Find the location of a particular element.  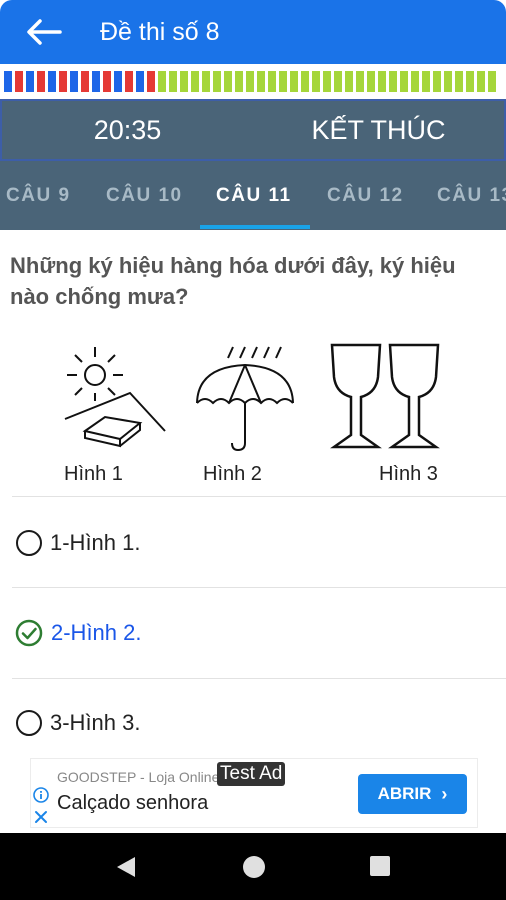

answer-option-label: 3-Hình 3. is located at coordinates (95, 722).